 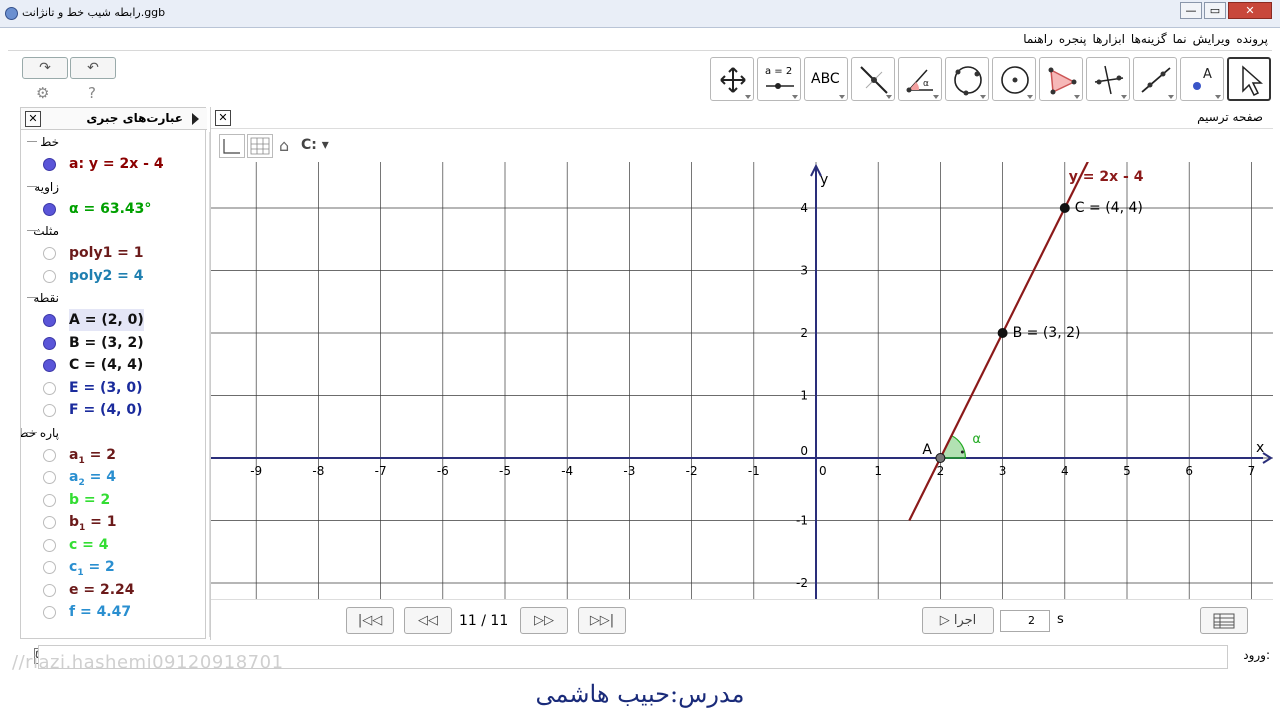 What do you see at coordinates (370, 620) in the screenshot?
I see `first-step-button: |◁◁` at bounding box center [370, 620].